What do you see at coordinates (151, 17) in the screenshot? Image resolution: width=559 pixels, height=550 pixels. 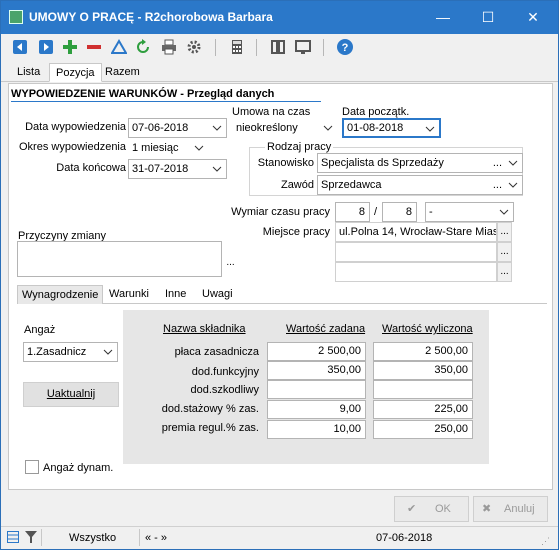 I see `window-title: UMOWY O PRACĘ - R2chorobowa Barbara` at bounding box center [151, 17].